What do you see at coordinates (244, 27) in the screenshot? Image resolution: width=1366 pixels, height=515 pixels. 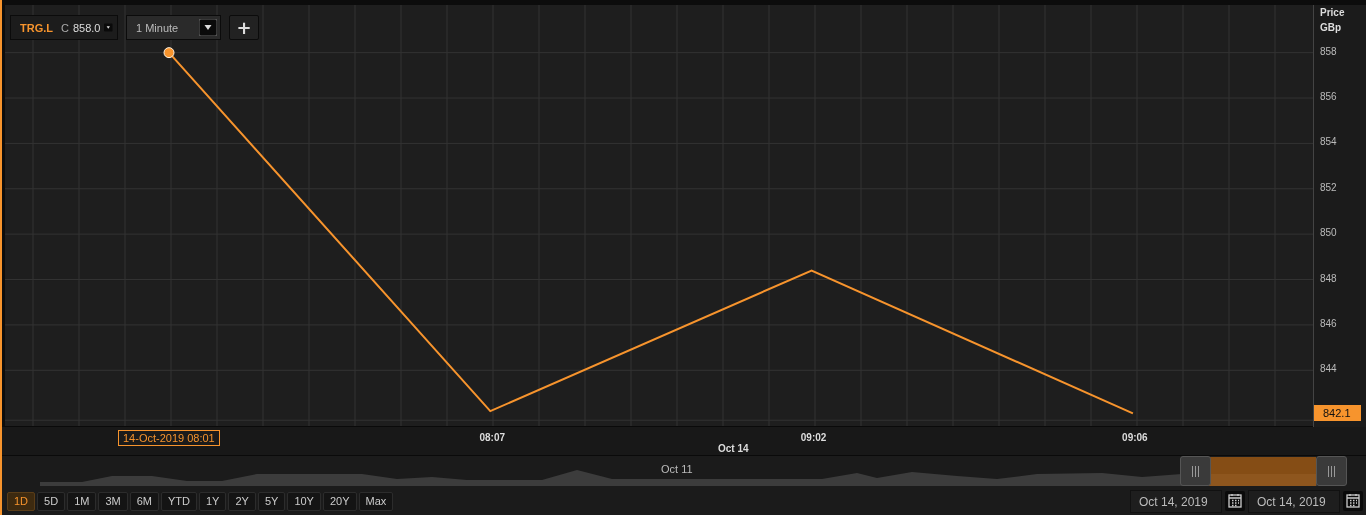 I see `add-button: +` at bounding box center [244, 27].